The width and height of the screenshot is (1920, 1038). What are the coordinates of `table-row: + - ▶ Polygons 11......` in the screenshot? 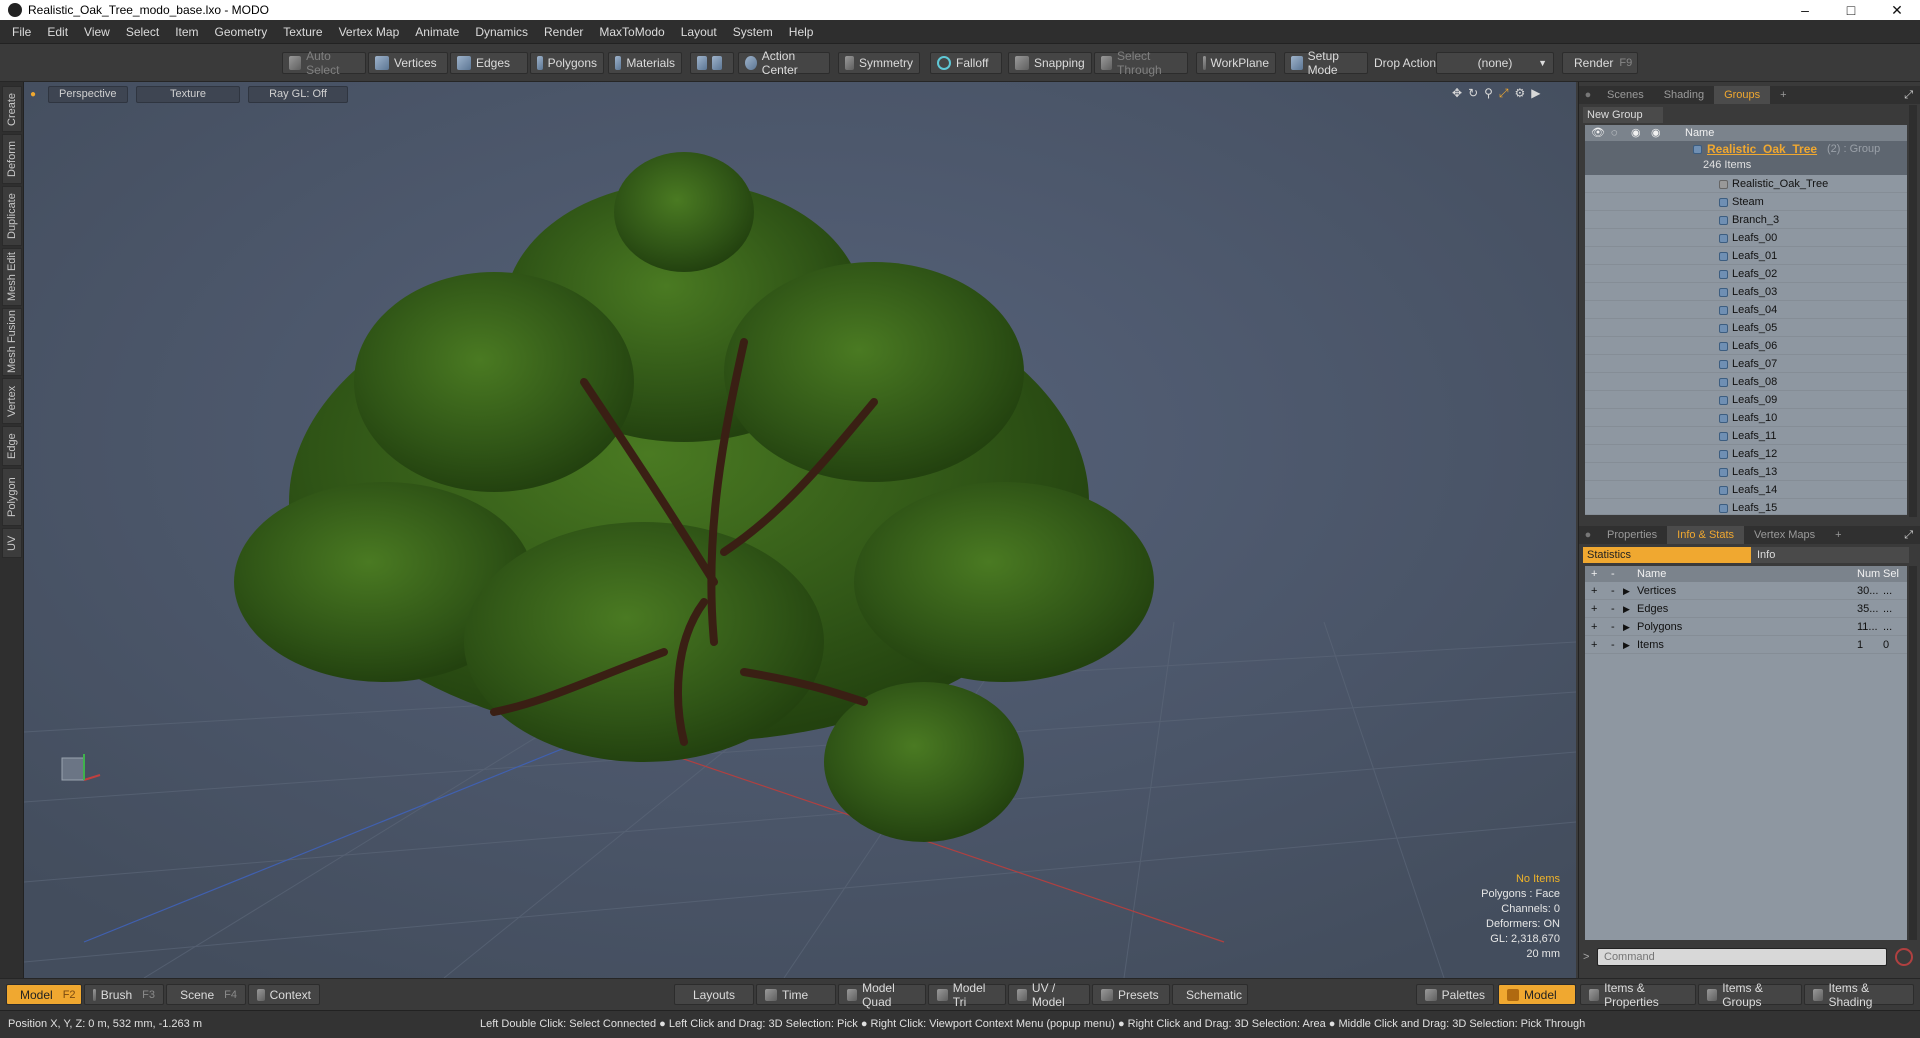 It's located at (1746, 627).